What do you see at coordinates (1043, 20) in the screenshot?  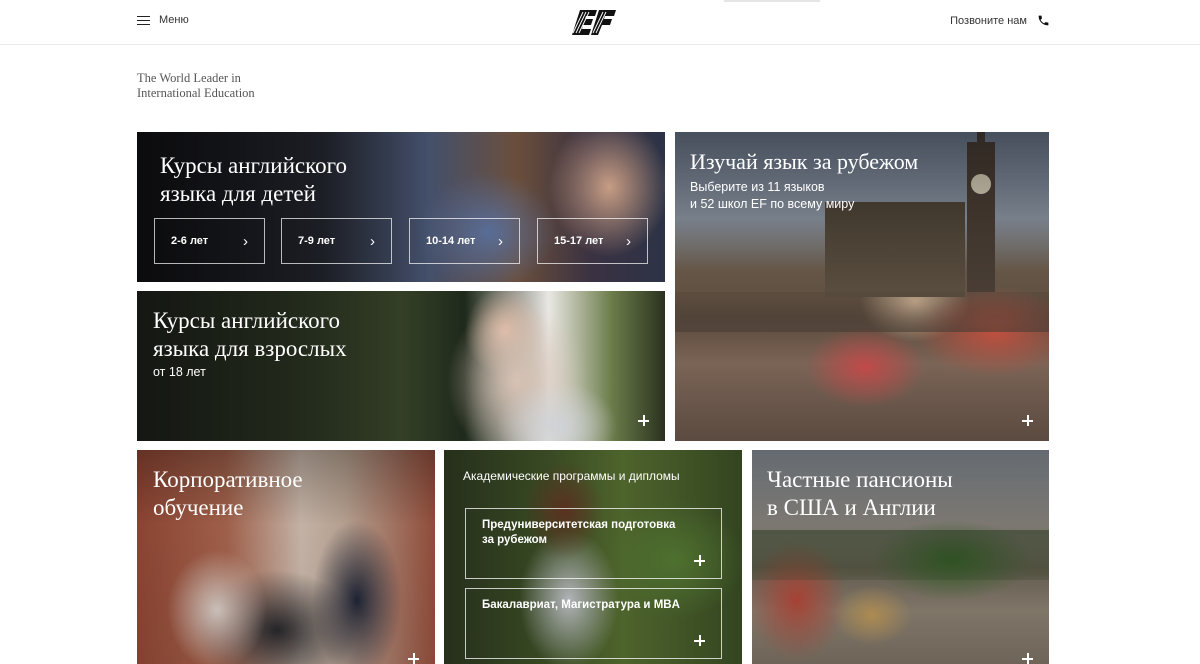 I see `phone-icon` at bounding box center [1043, 20].